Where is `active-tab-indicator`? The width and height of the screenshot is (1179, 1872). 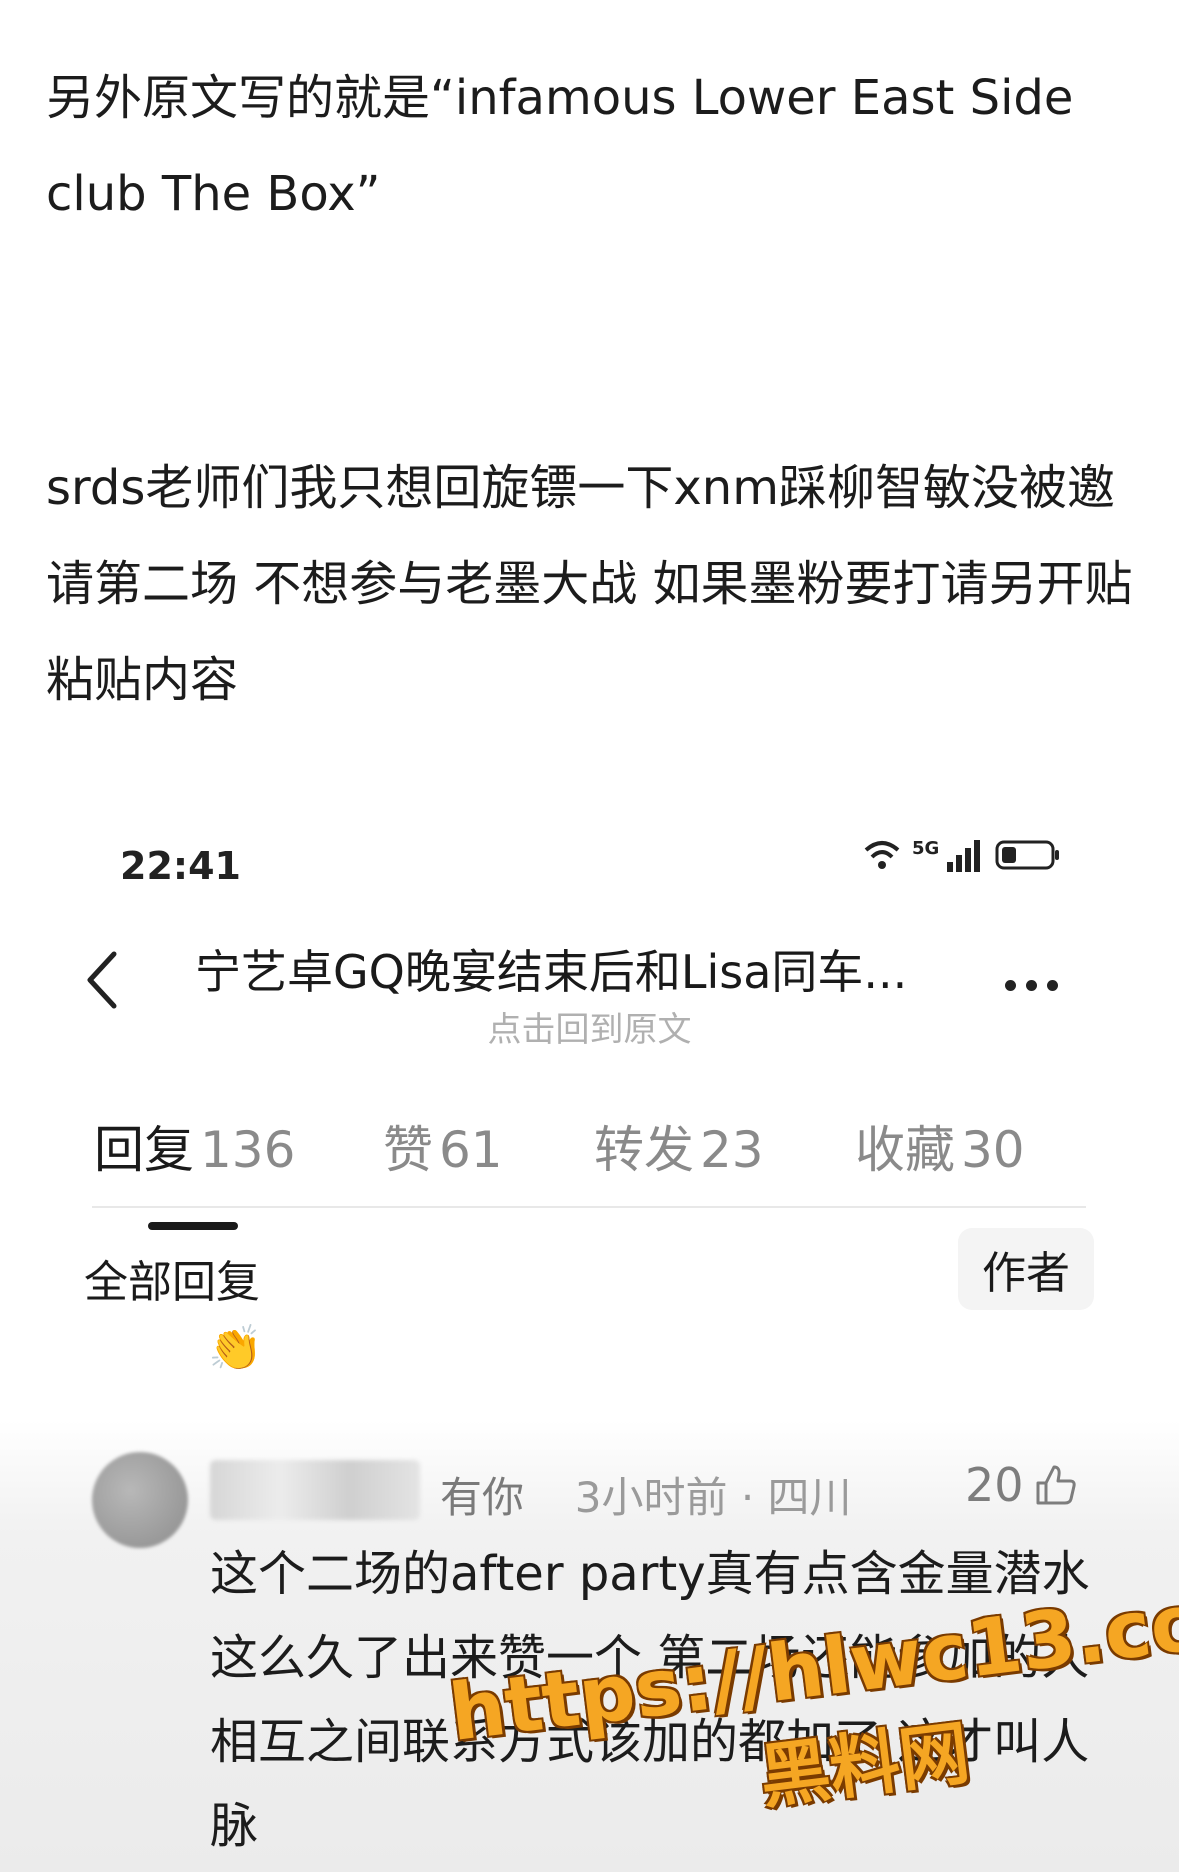 active-tab-indicator is located at coordinates (193, 1226).